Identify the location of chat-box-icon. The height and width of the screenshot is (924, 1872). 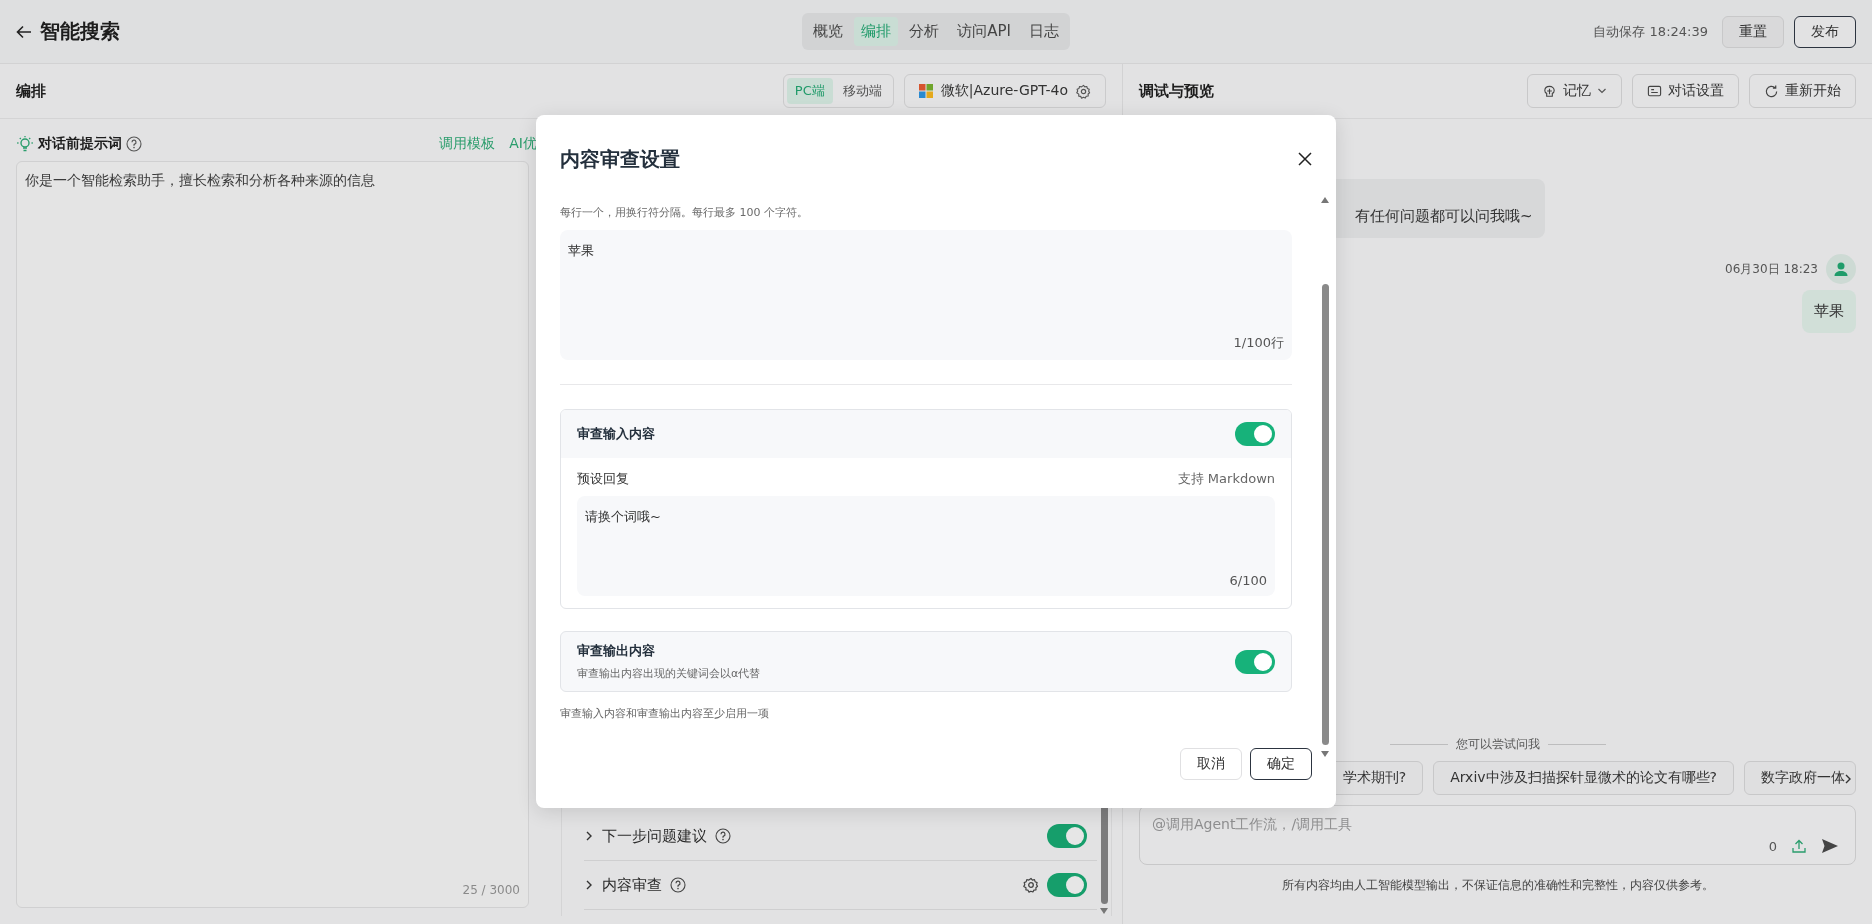
(1654, 91).